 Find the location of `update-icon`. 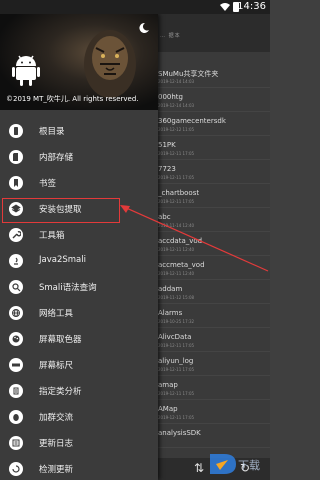

update-icon is located at coordinates (16, 469).